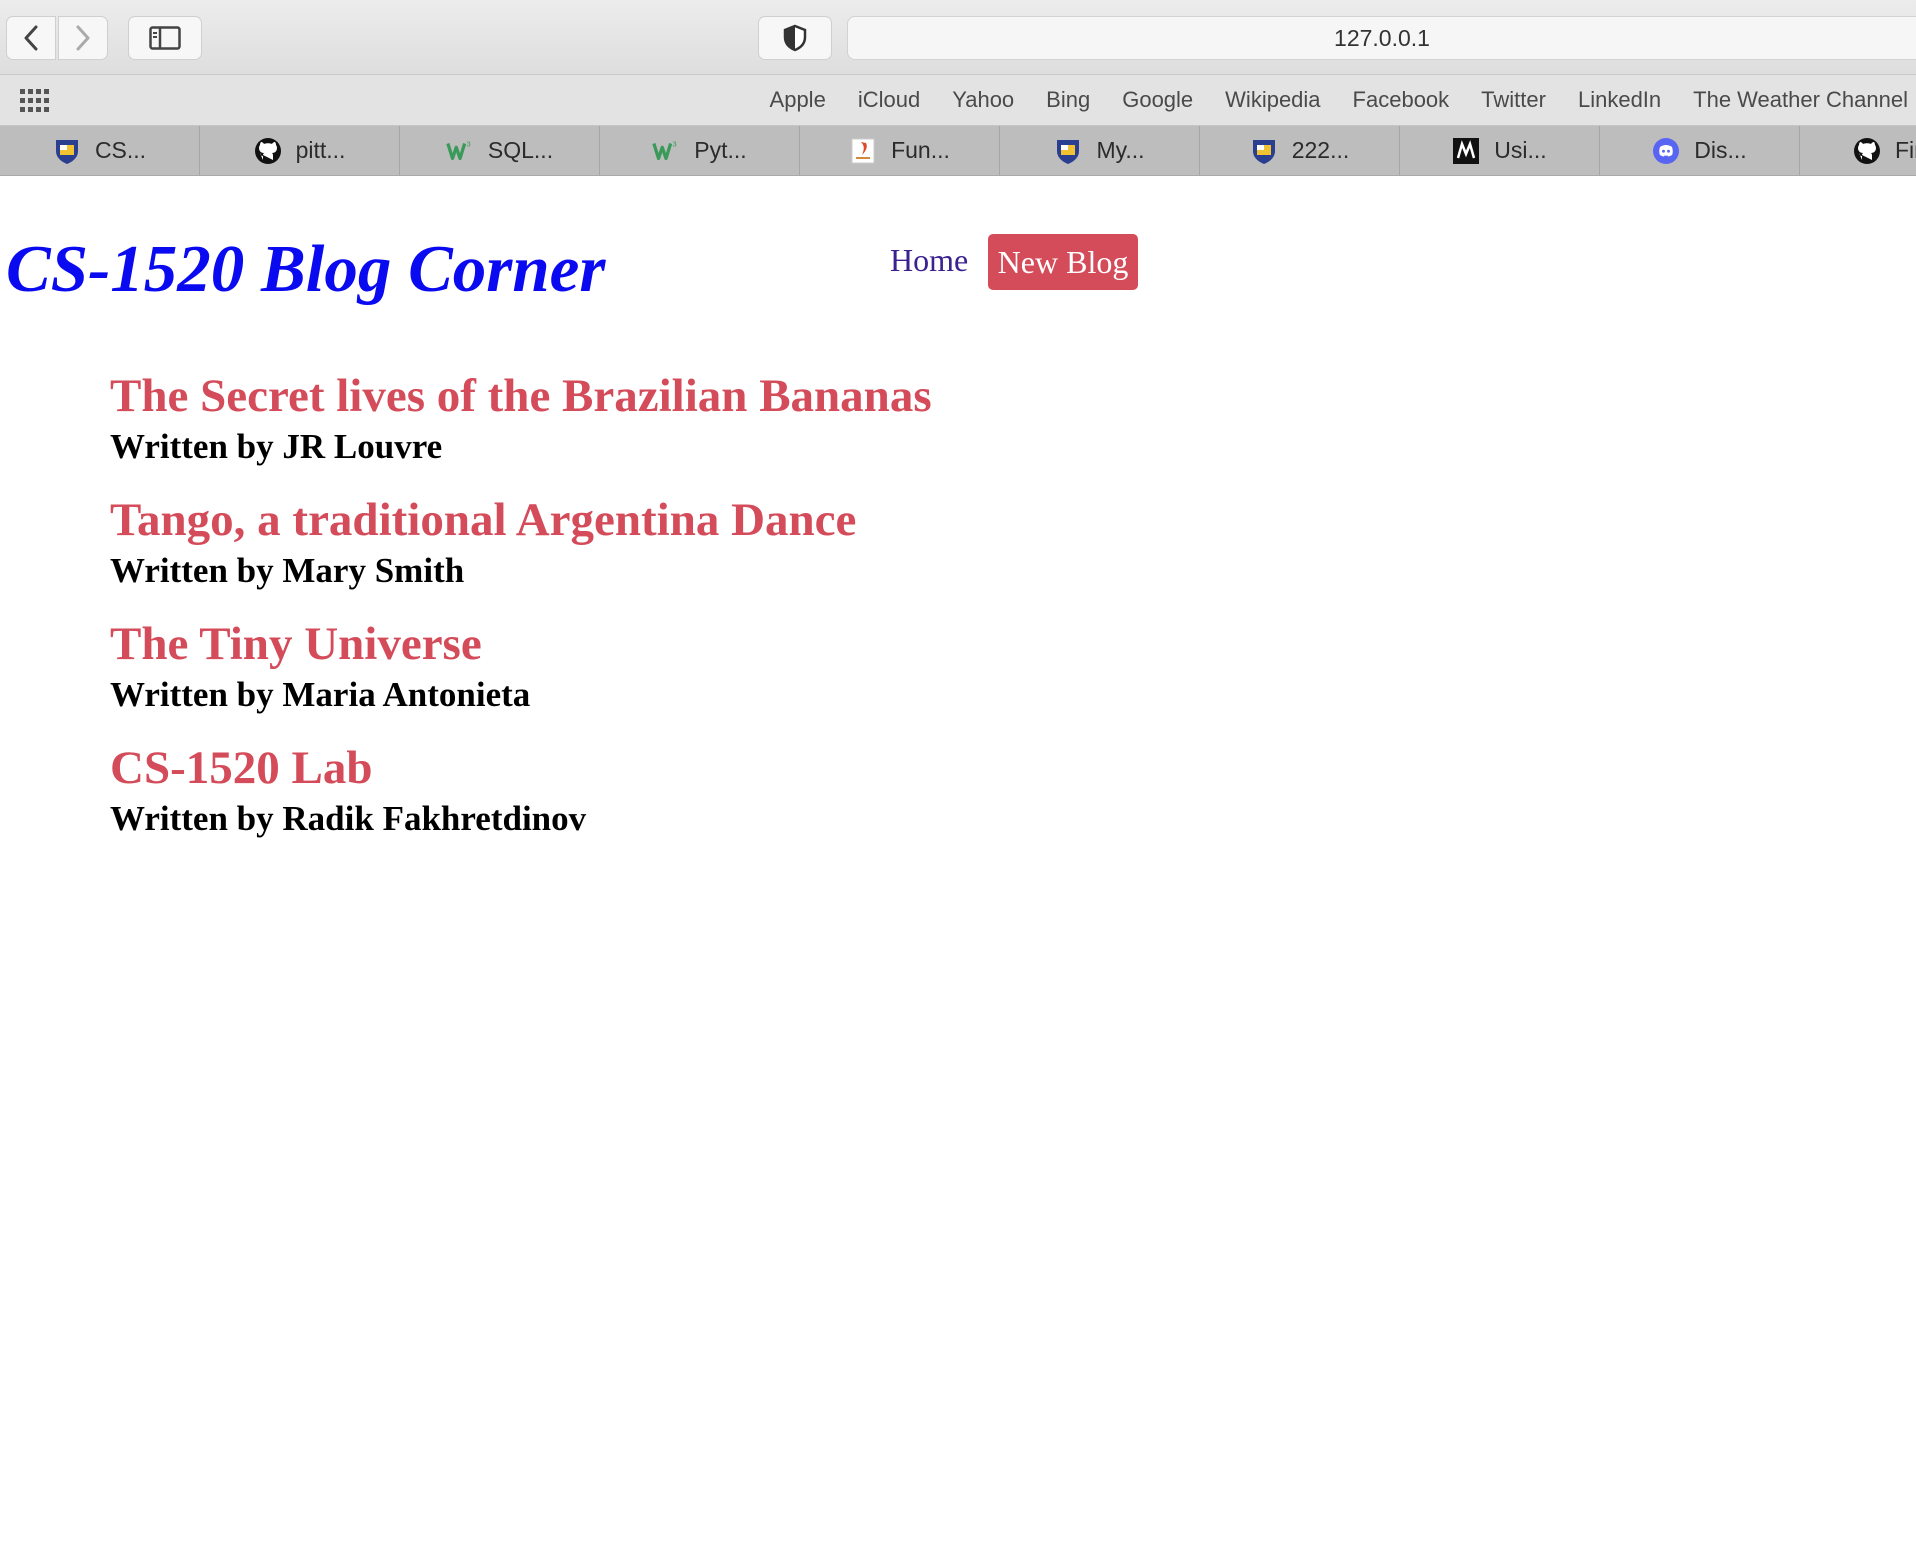 The width and height of the screenshot is (1916, 1568). What do you see at coordinates (287, 570) in the screenshot?
I see `post-author: Written by Mary Smith` at bounding box center [287, 570].